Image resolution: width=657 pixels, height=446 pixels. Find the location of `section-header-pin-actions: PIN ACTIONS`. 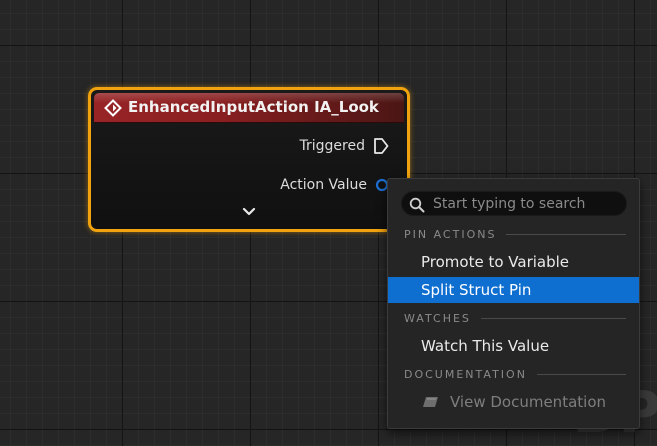

section-header-pin-actions: PIN ACTIONS is located at coordinates (515, 234).